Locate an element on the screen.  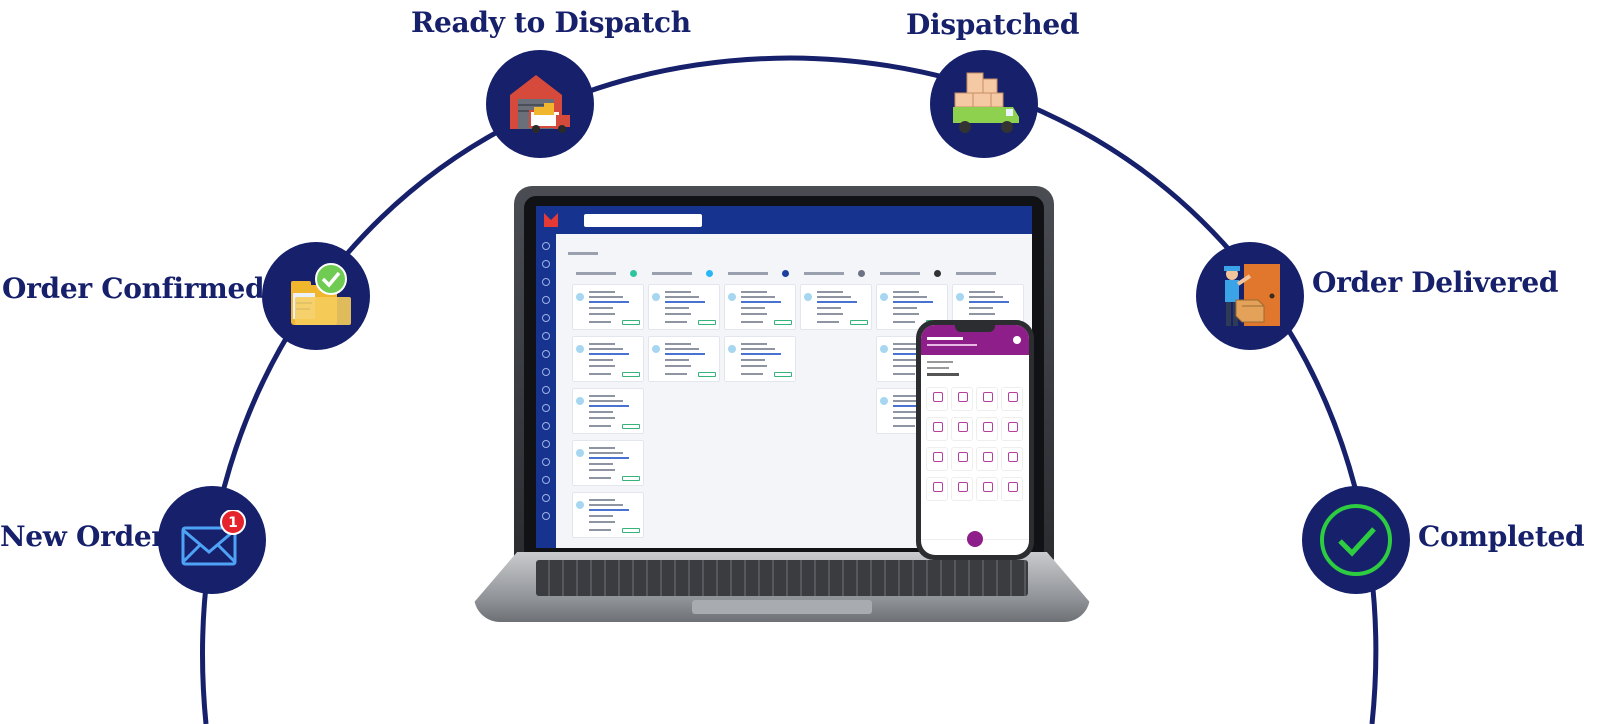
phone-stat-bar is located at coordinates (940, 362).